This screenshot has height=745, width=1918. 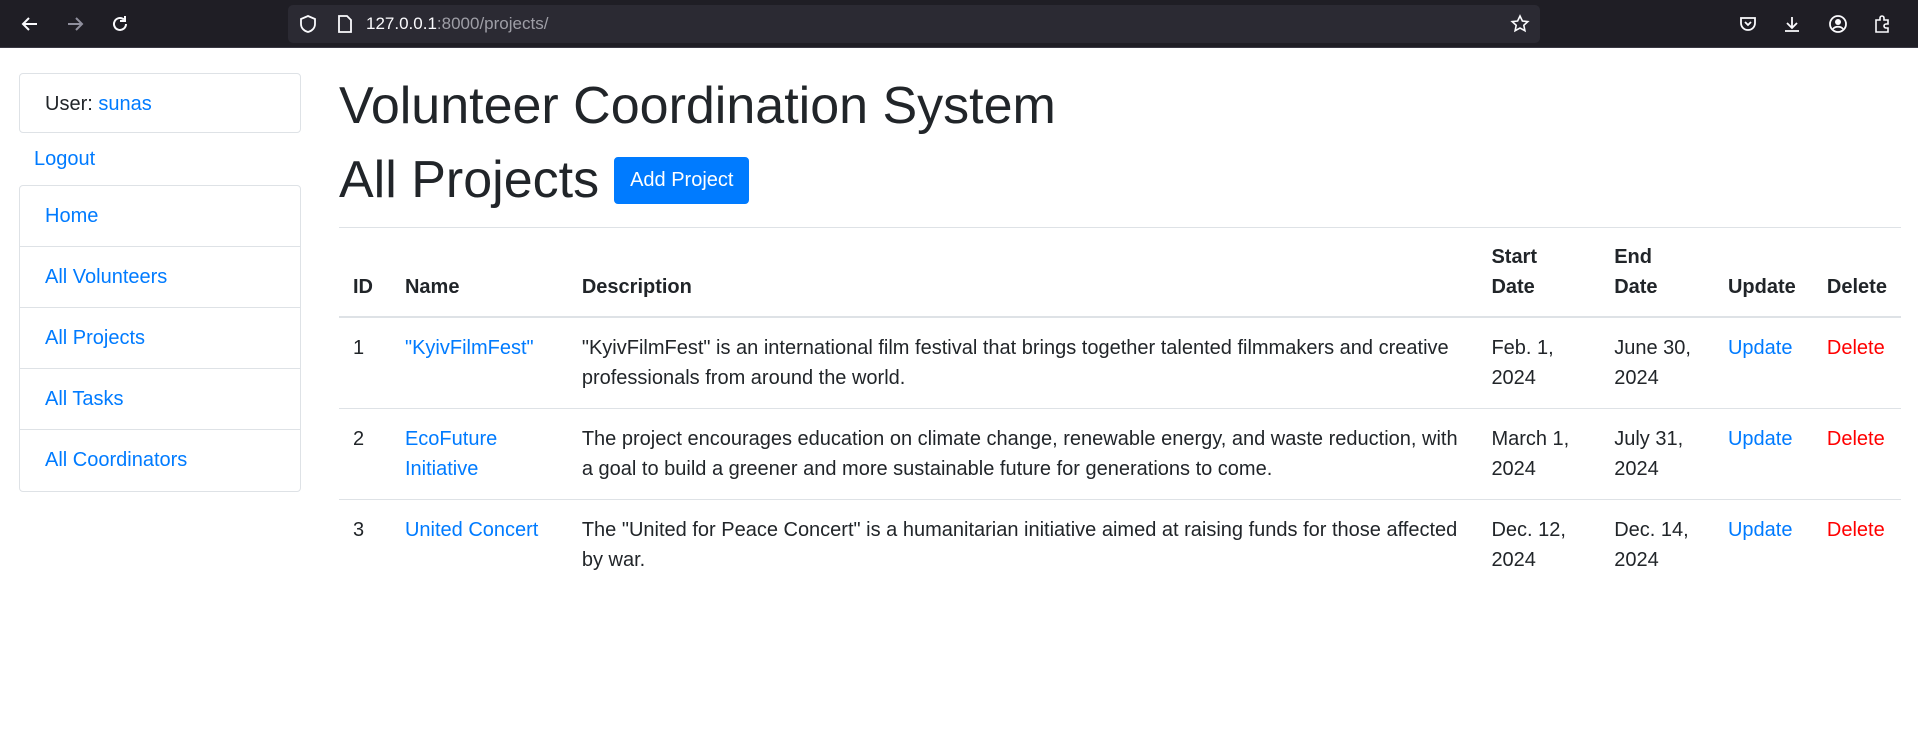 I want to click on puzzle-icon, so click(x=1882, y=24).